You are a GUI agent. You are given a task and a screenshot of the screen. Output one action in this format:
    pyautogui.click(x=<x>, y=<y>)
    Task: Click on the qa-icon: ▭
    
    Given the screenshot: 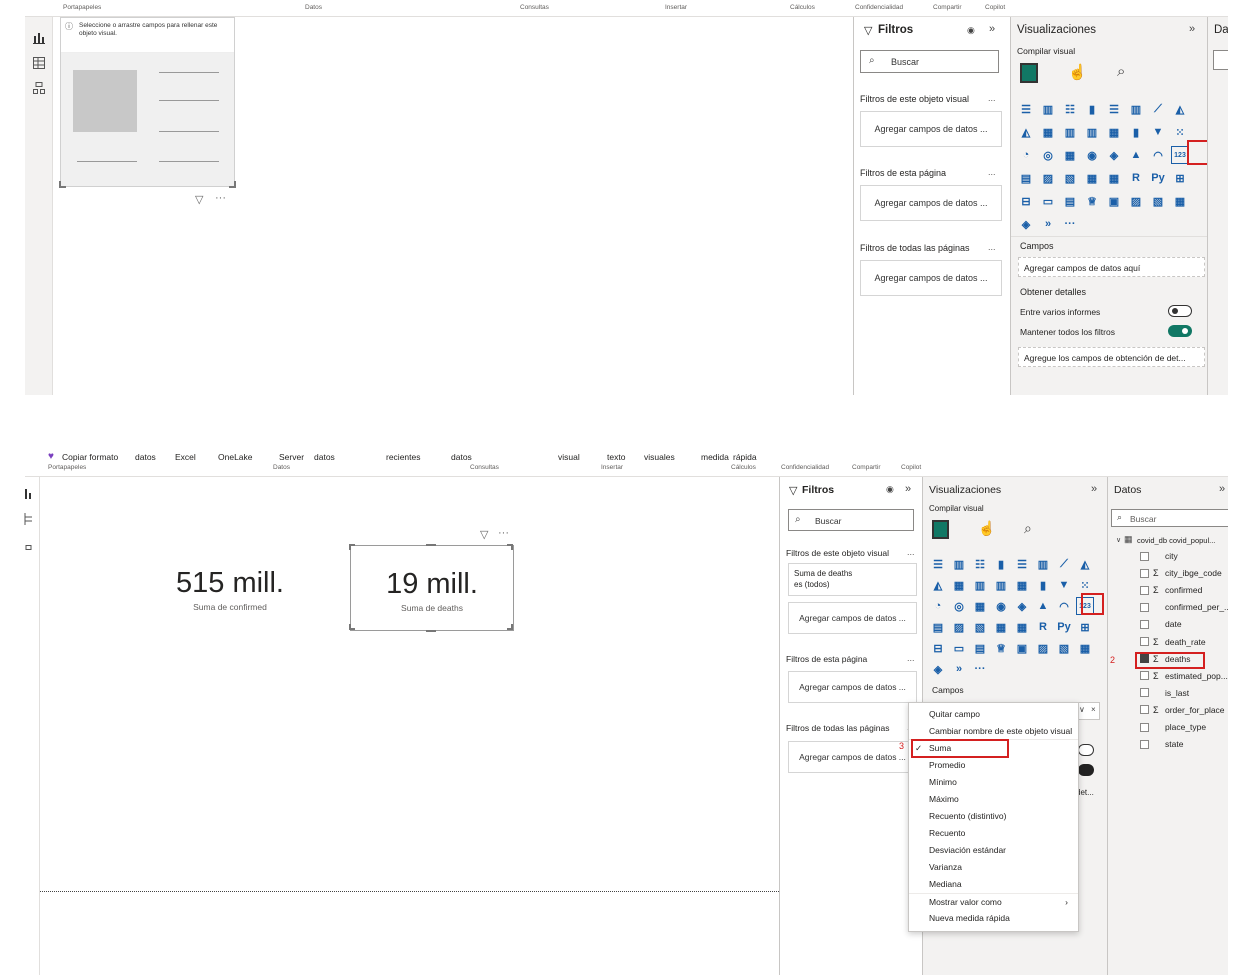 What is the action you would take?
    pyautogui.click(x=1048, y=201)
    